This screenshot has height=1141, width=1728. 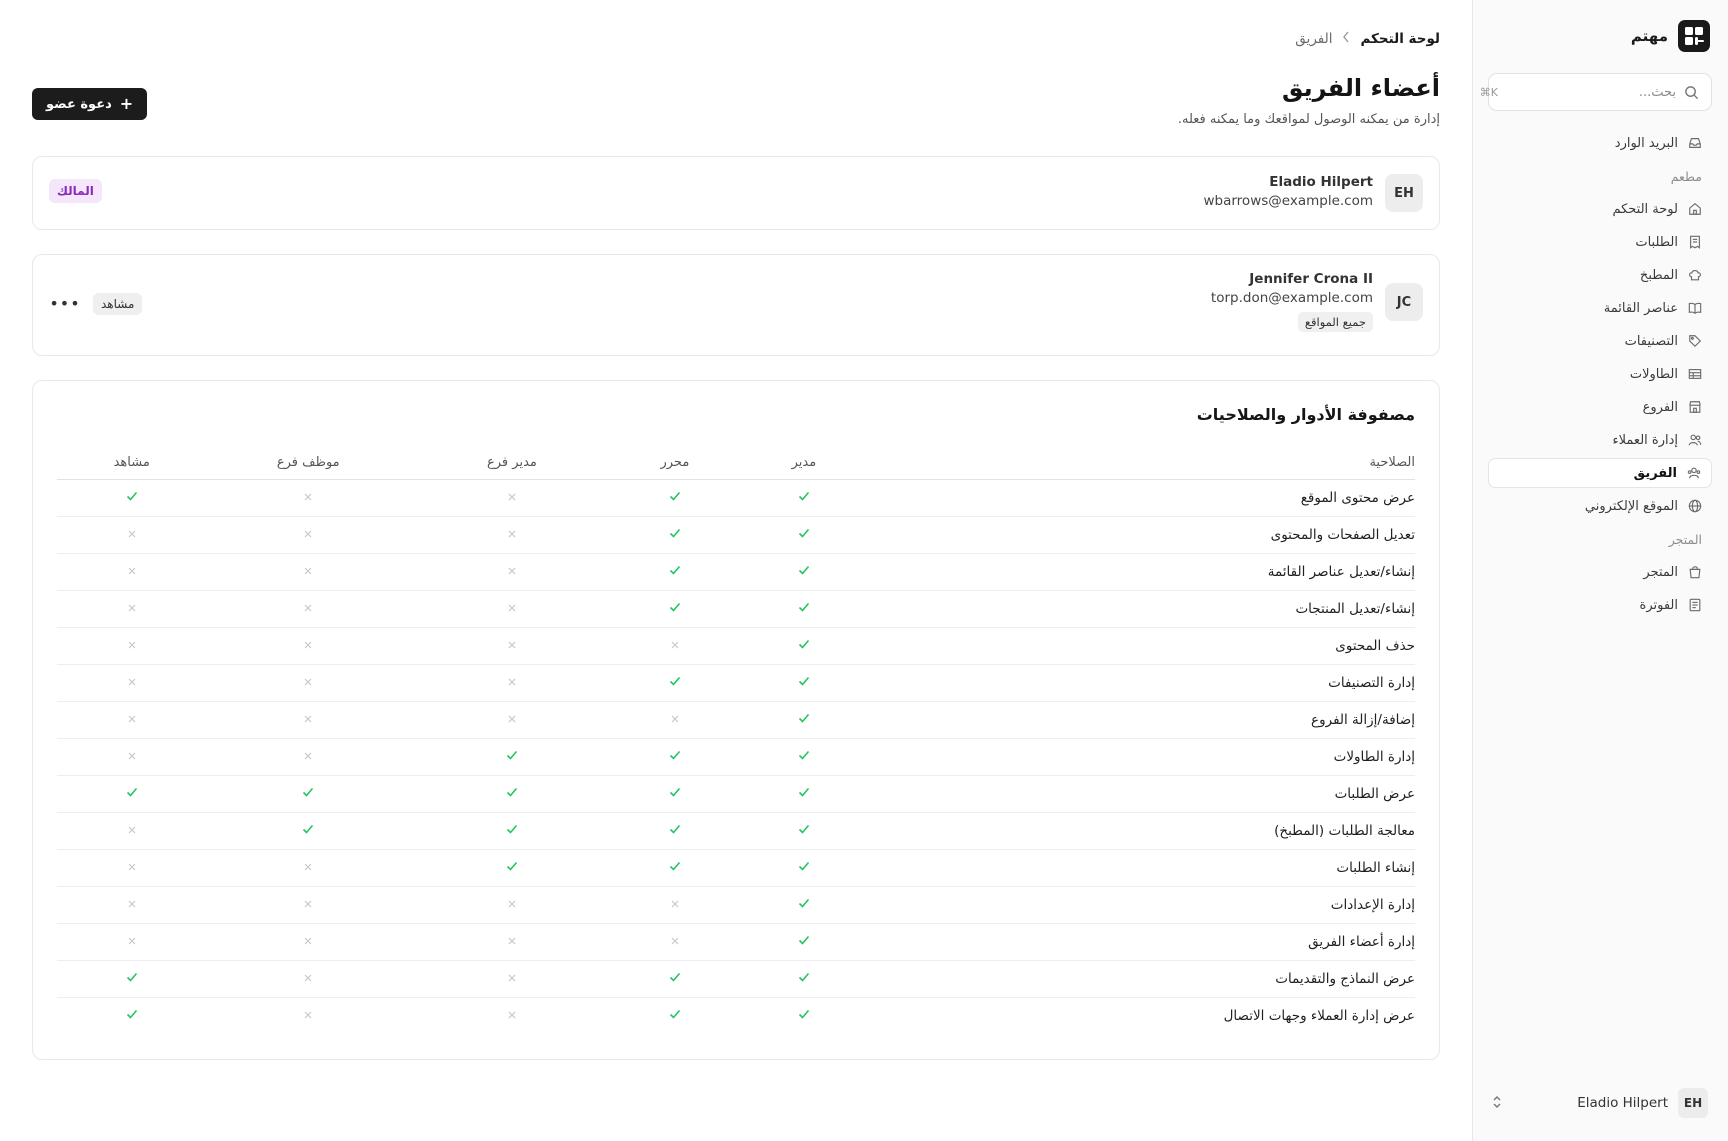 I want to click on more-actions-icon: •••, so click(x=64, y=303).